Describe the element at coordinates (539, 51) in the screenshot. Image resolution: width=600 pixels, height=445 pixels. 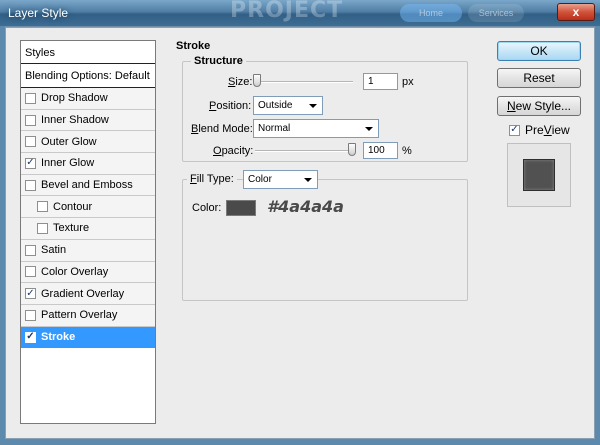
I see `ok-button: OK` at that location.